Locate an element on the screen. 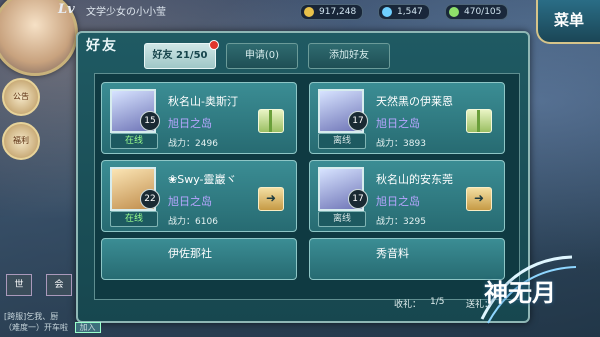 Image resolution: width=600 pixels, height=337 pixels. join-button: 加入 is located at coordinates (87, 327).